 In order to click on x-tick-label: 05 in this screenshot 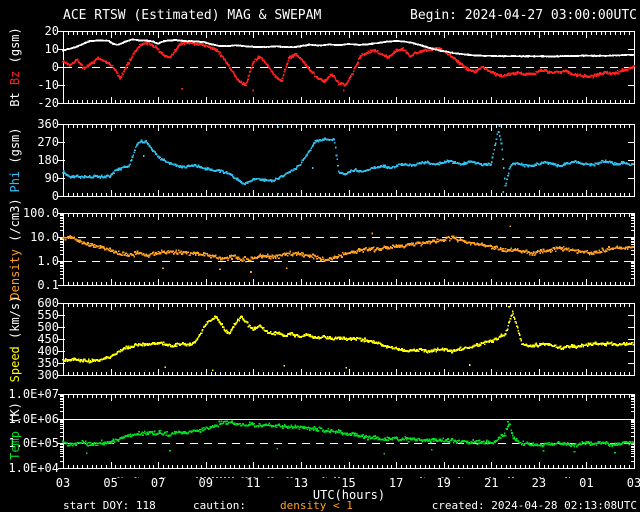, I will do `click(110, 483)`.